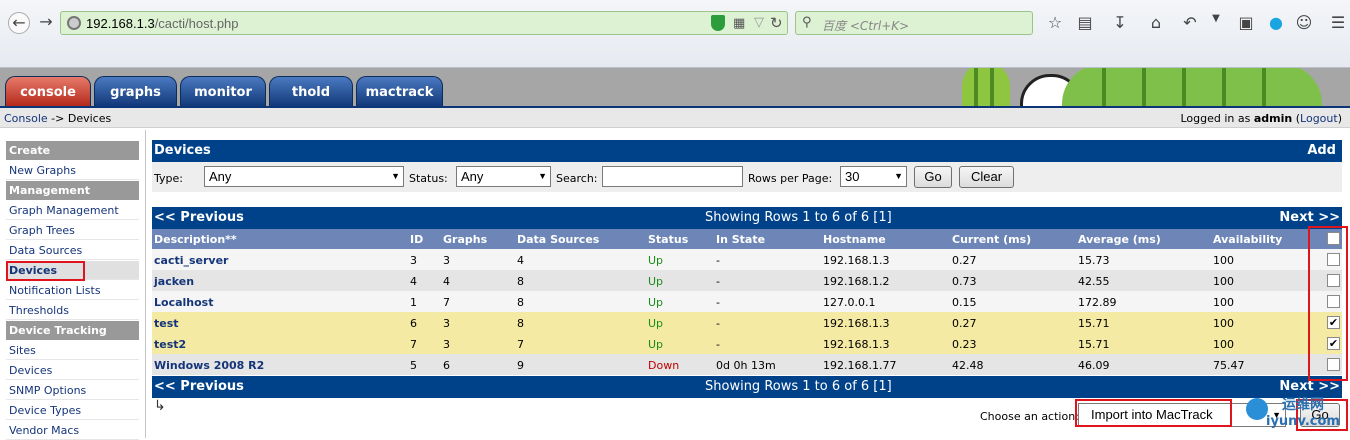  What do you see at coordinates (1085, 22) in the screenshot?
I see `bookmarks-list-icon: ▤` at bounding box center [1085, 22].